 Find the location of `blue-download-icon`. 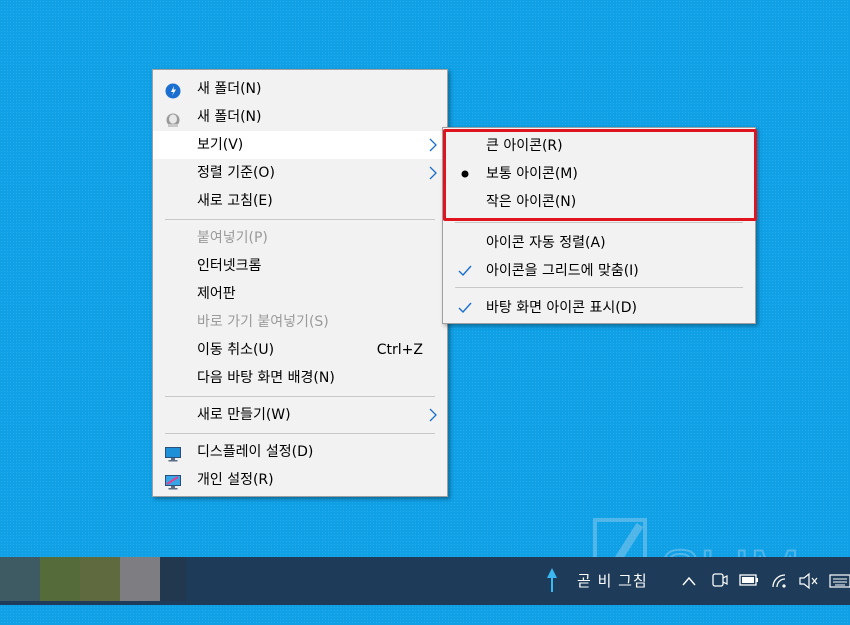

blue-download-icon is located at coordinates (173, 90).